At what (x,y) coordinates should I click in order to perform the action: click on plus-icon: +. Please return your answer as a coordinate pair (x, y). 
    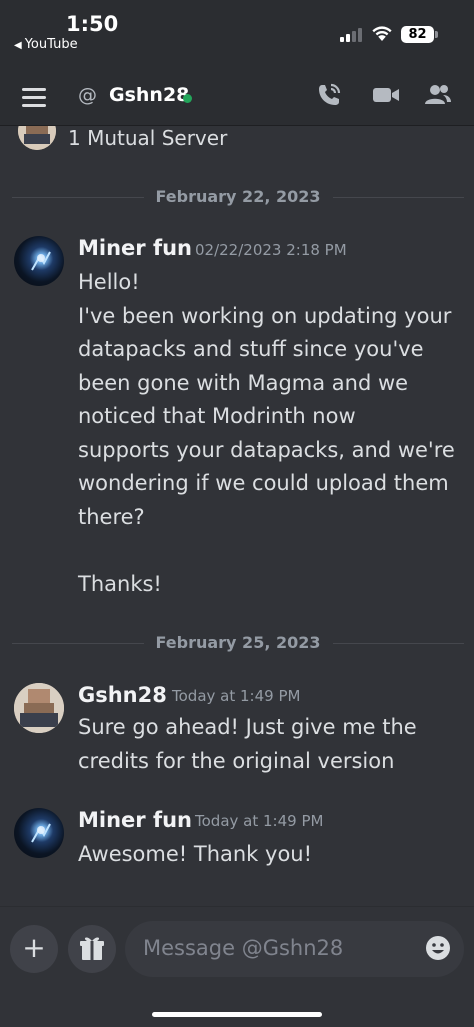
    Looking at the image, I should click on (34, 949).